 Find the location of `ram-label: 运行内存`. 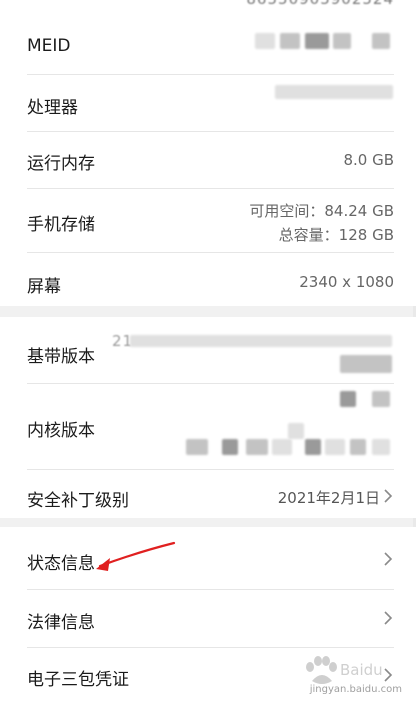

ram-label: 运行内存 is located at coordinates (61, 164).